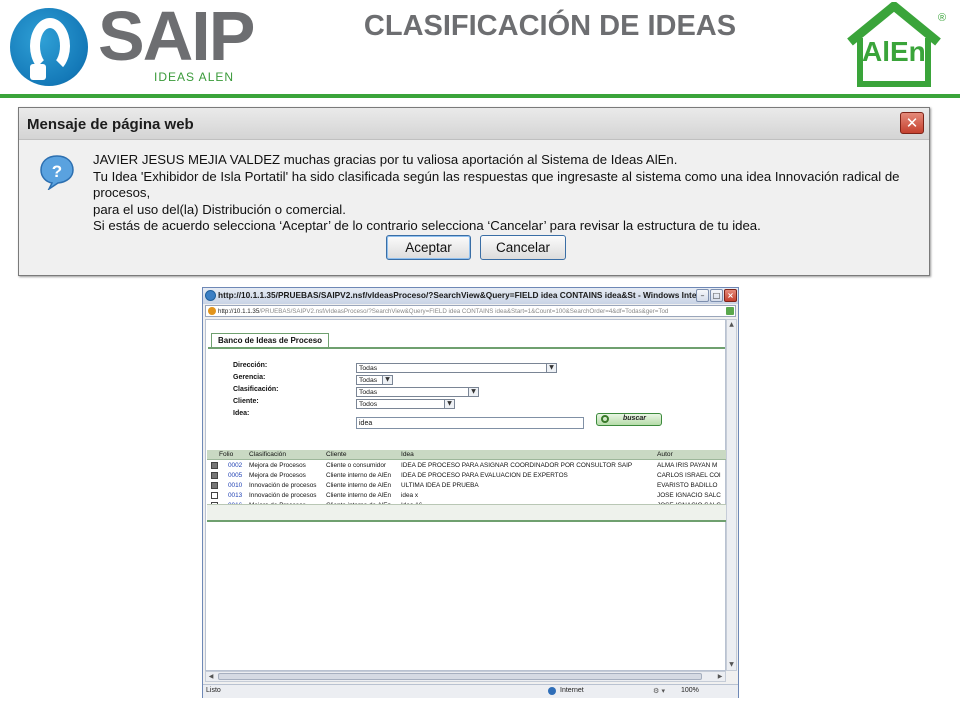  What do you see at coordinates (629, 419) in the screenshot?
I see `search-button: buscar` at bounding box center [629, 419].